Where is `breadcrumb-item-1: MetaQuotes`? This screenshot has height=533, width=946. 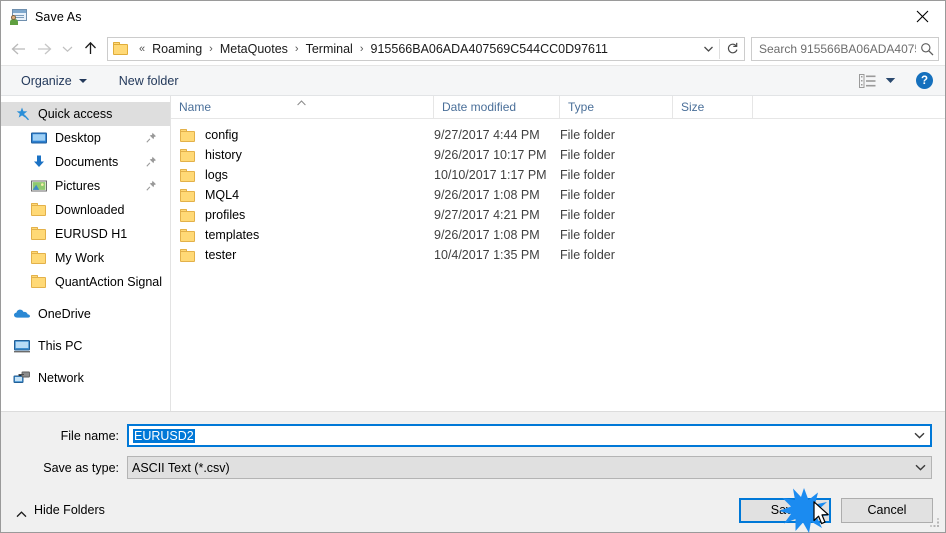
breadcrumb-item-1: MetaQuotes is located at coordinates (254, 49).